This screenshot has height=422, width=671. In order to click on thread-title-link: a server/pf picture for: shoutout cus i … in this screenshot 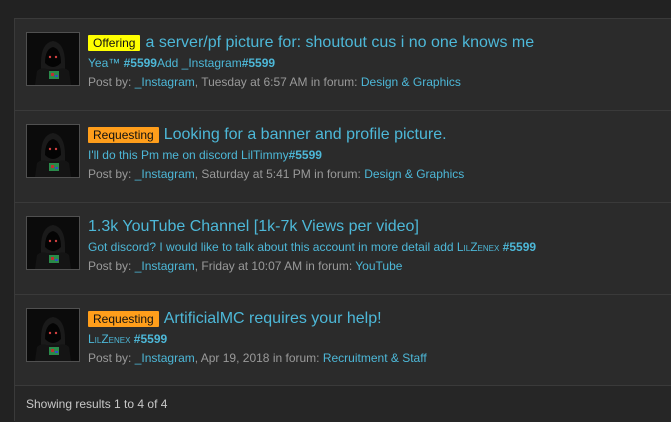, I will do `click(339, 43)`.